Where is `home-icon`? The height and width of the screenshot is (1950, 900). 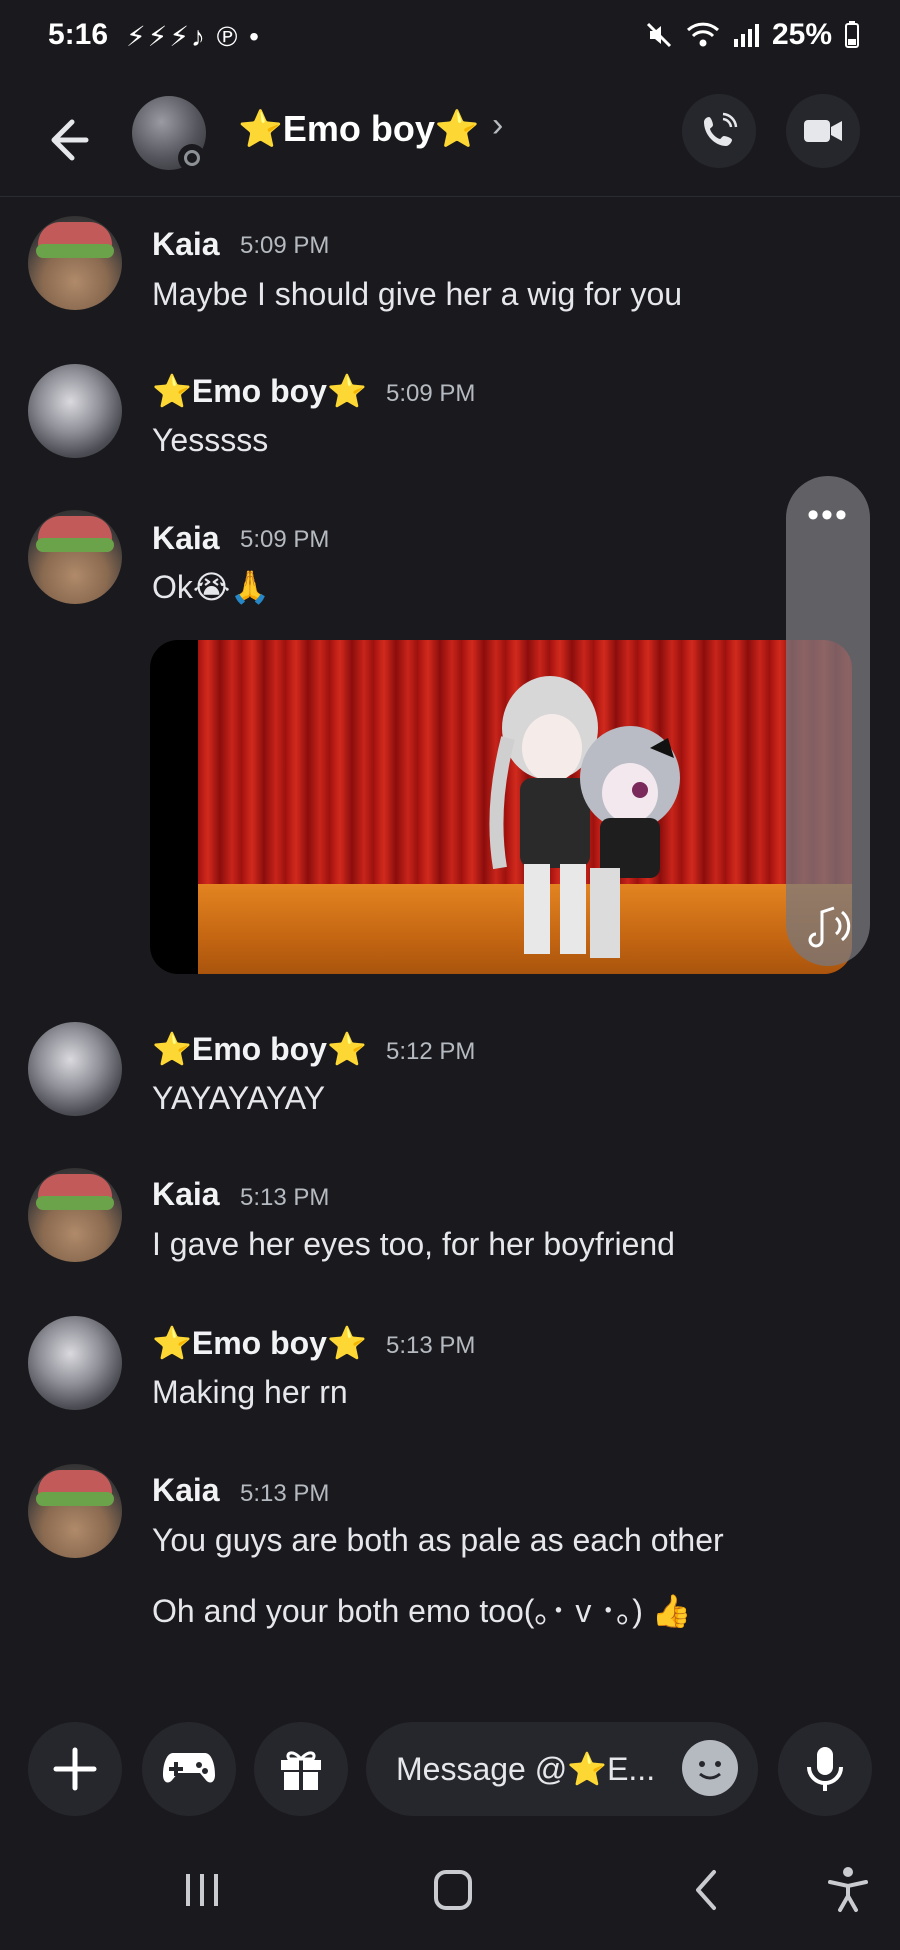 home-icon is located at coordinates (453, 1890).